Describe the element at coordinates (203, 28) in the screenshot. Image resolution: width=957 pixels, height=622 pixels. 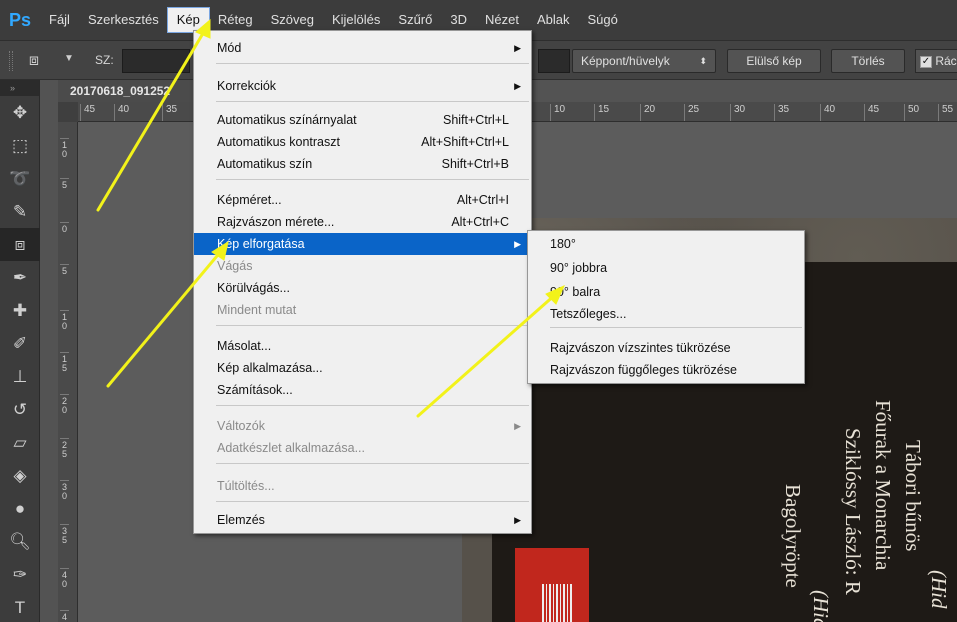
I see `arrow-head` at that location.